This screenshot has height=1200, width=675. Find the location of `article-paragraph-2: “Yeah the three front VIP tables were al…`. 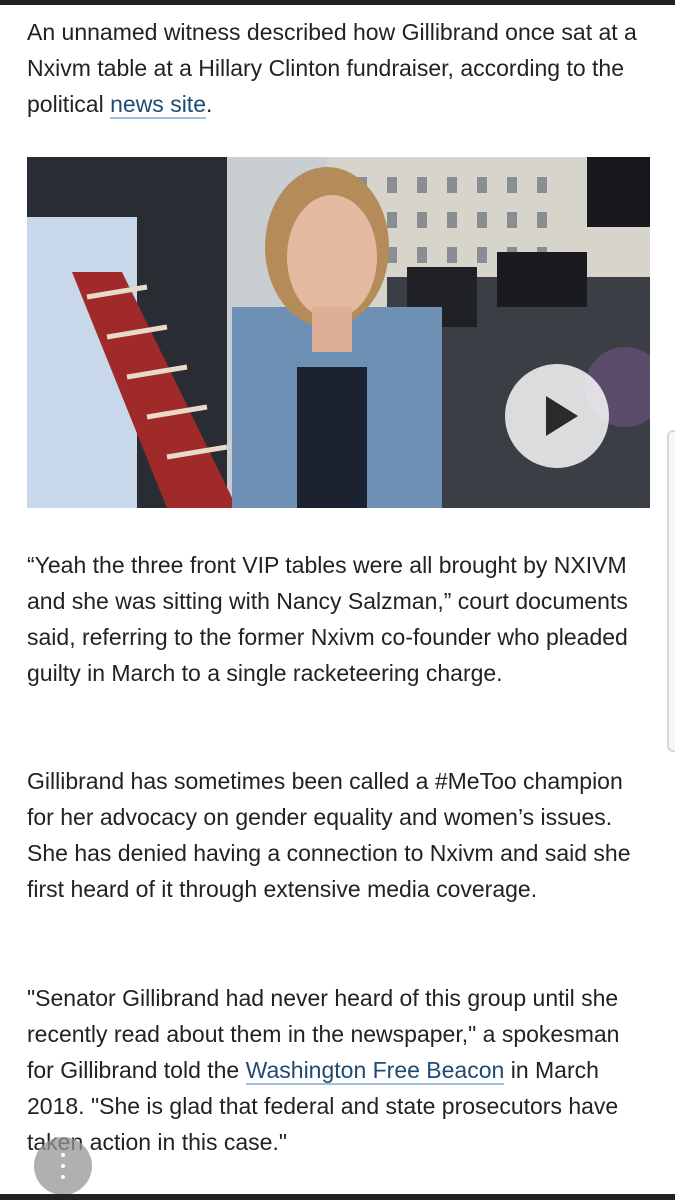

article-paragraph-2: “Yeah the three front VIP tables were al… is located at coordinates (327, 619).